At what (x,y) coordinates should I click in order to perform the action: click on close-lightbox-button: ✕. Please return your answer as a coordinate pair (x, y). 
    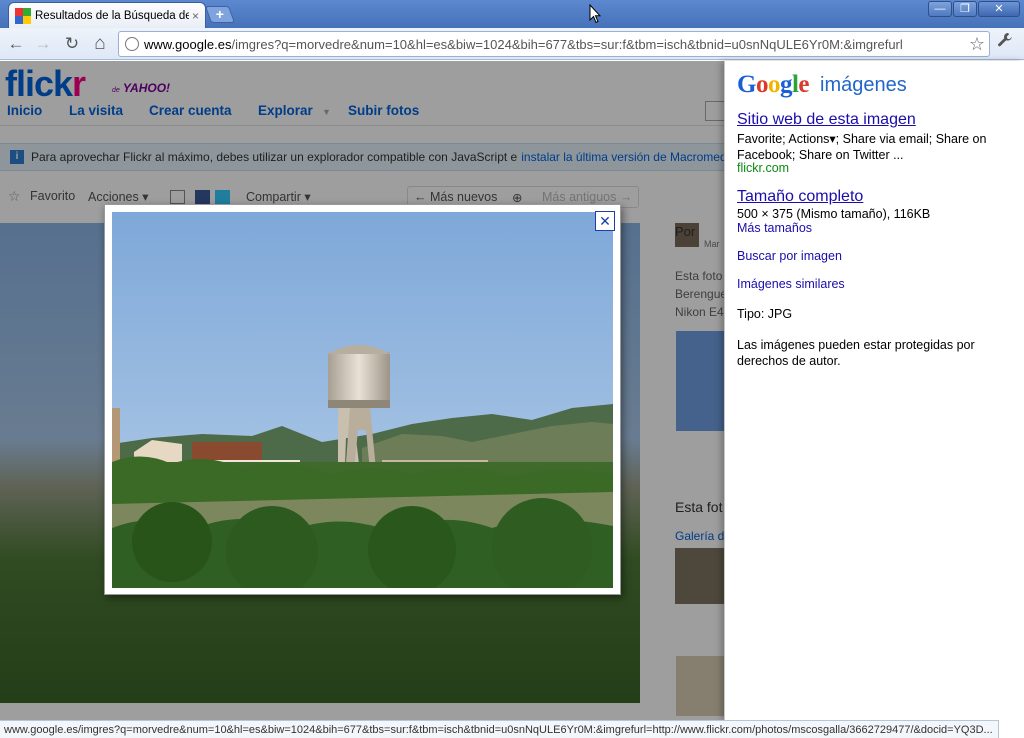
    Looking at the image, I should click on (605, 221).